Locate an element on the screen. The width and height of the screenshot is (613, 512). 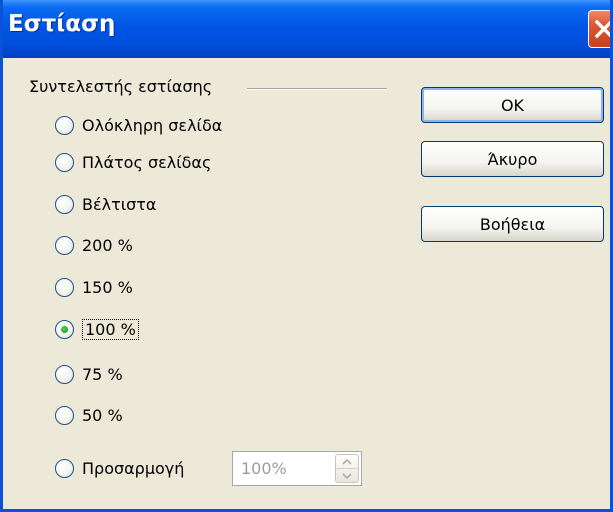
radio-circle-selected is located at coordinates (64, 329).